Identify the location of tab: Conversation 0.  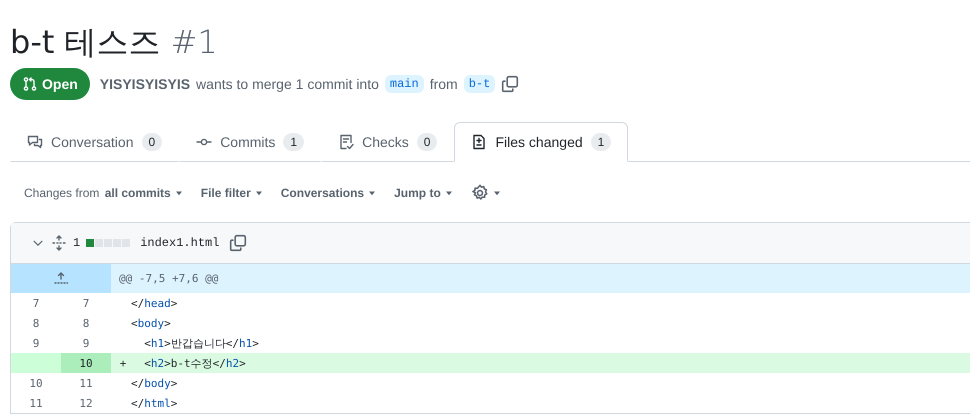
(95, 142).